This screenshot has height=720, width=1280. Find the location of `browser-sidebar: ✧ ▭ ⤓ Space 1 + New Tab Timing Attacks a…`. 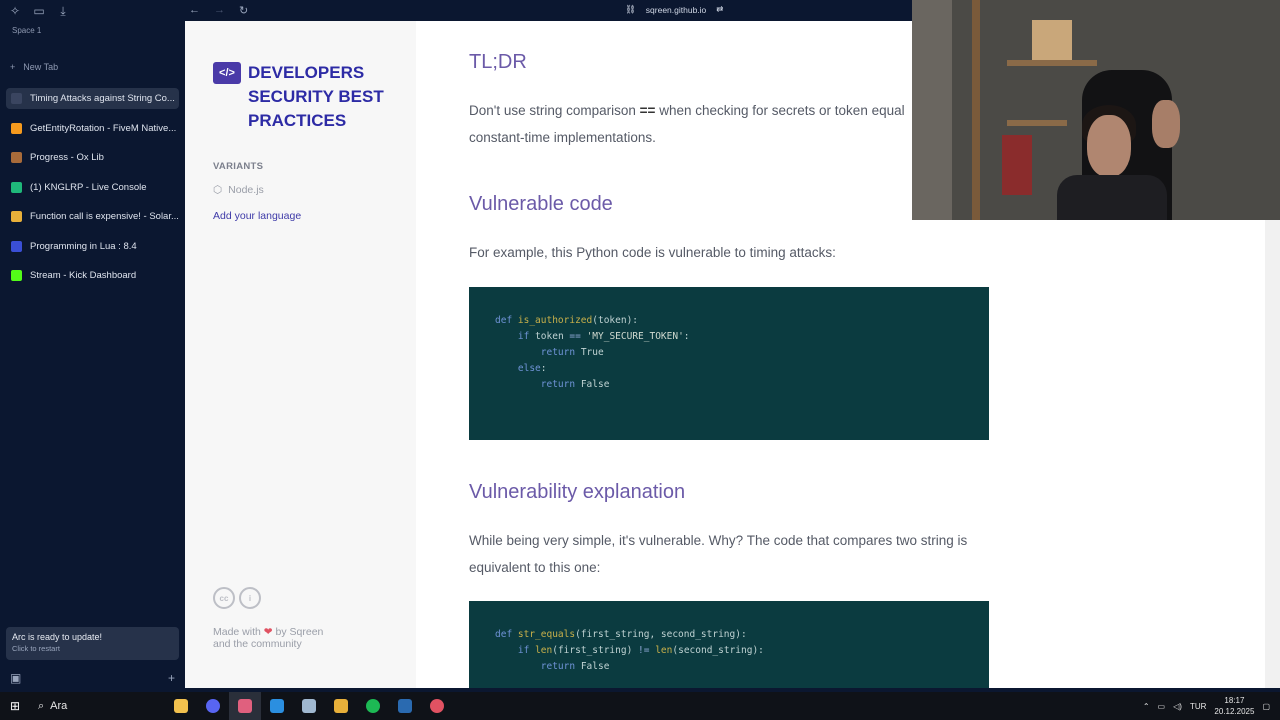

browser-sidebar: ✧ ▭ ⤓ Space 1 + New Tab Timing Attacks a… is located at coordinates (92, 345).